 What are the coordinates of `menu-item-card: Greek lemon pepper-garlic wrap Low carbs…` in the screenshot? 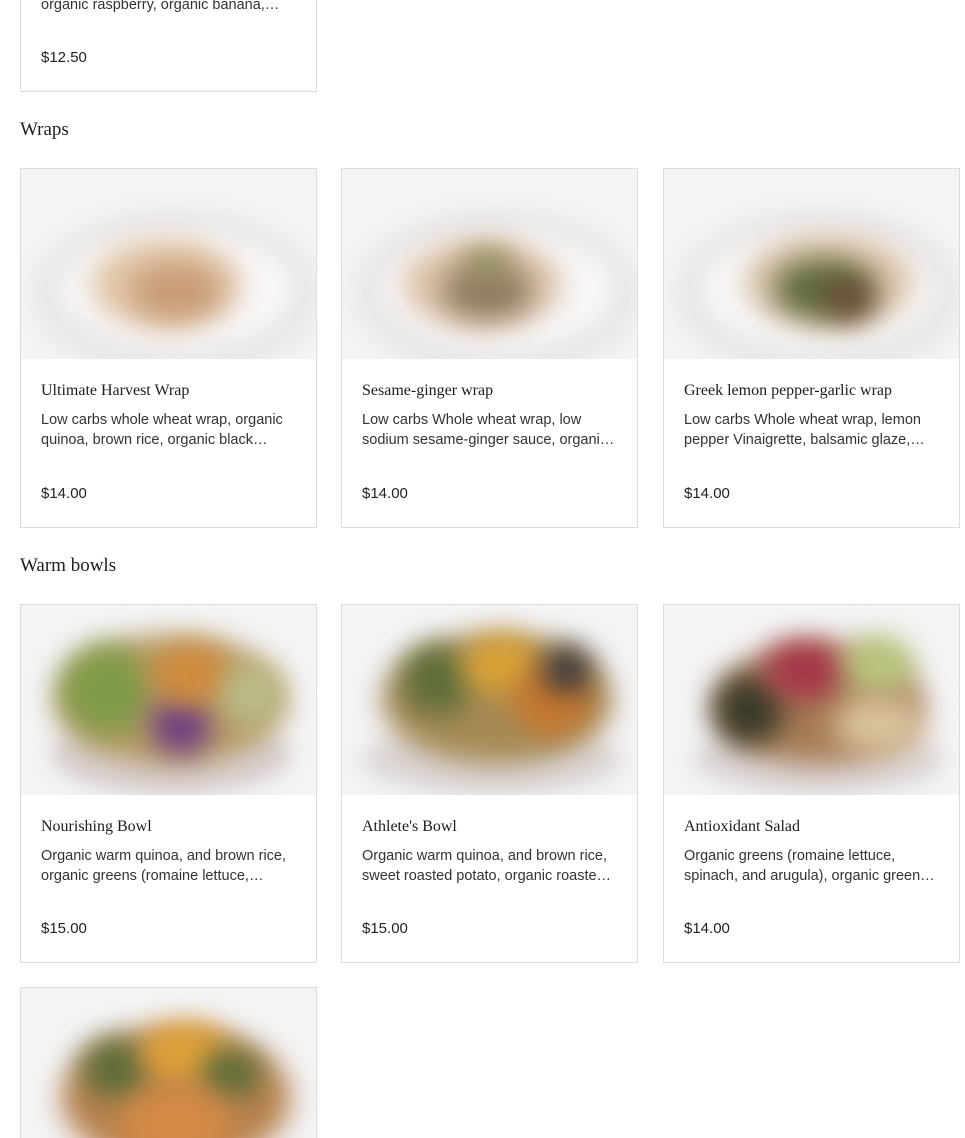 It's located at (811, 348).